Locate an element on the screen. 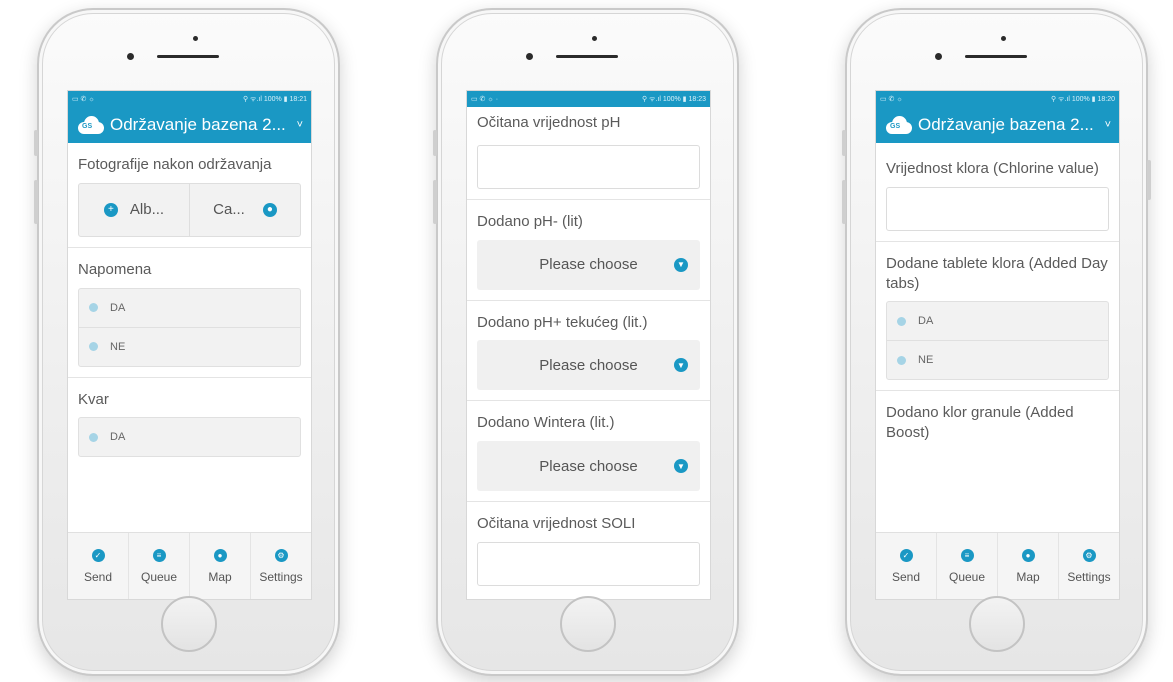 The width and height of the screenshot is (1173, 682). plus-icon: + is located at coordinates (110, 209).